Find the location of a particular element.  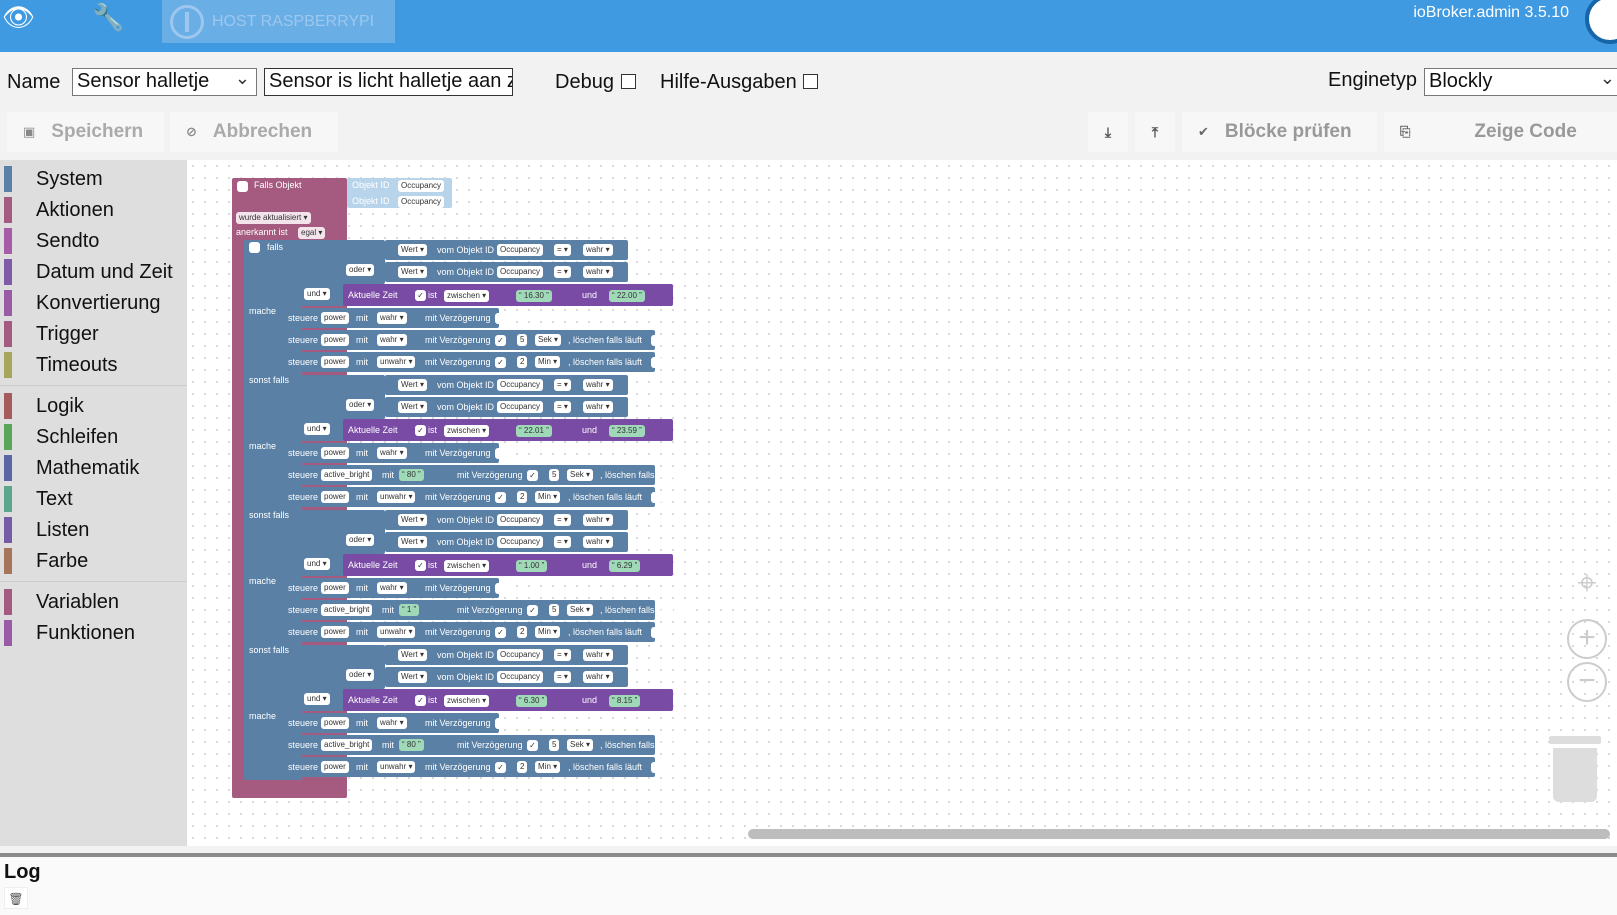

trash-icon is located at coordinates (1575, 769).